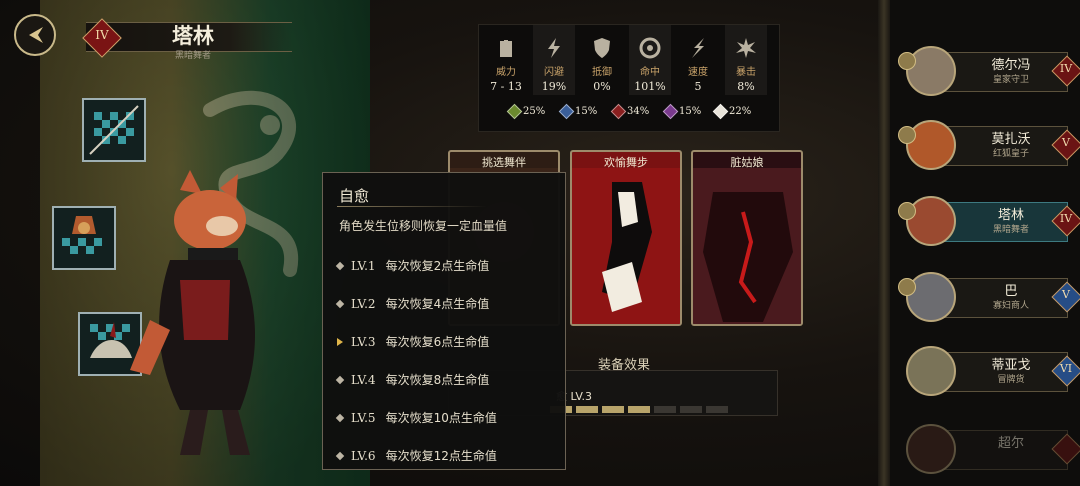 This screenshot has height=486, width=1080. Describe the element at coordinates (354, 196) in the screenshot. I see `tooltip-title: 自愈` at that location.